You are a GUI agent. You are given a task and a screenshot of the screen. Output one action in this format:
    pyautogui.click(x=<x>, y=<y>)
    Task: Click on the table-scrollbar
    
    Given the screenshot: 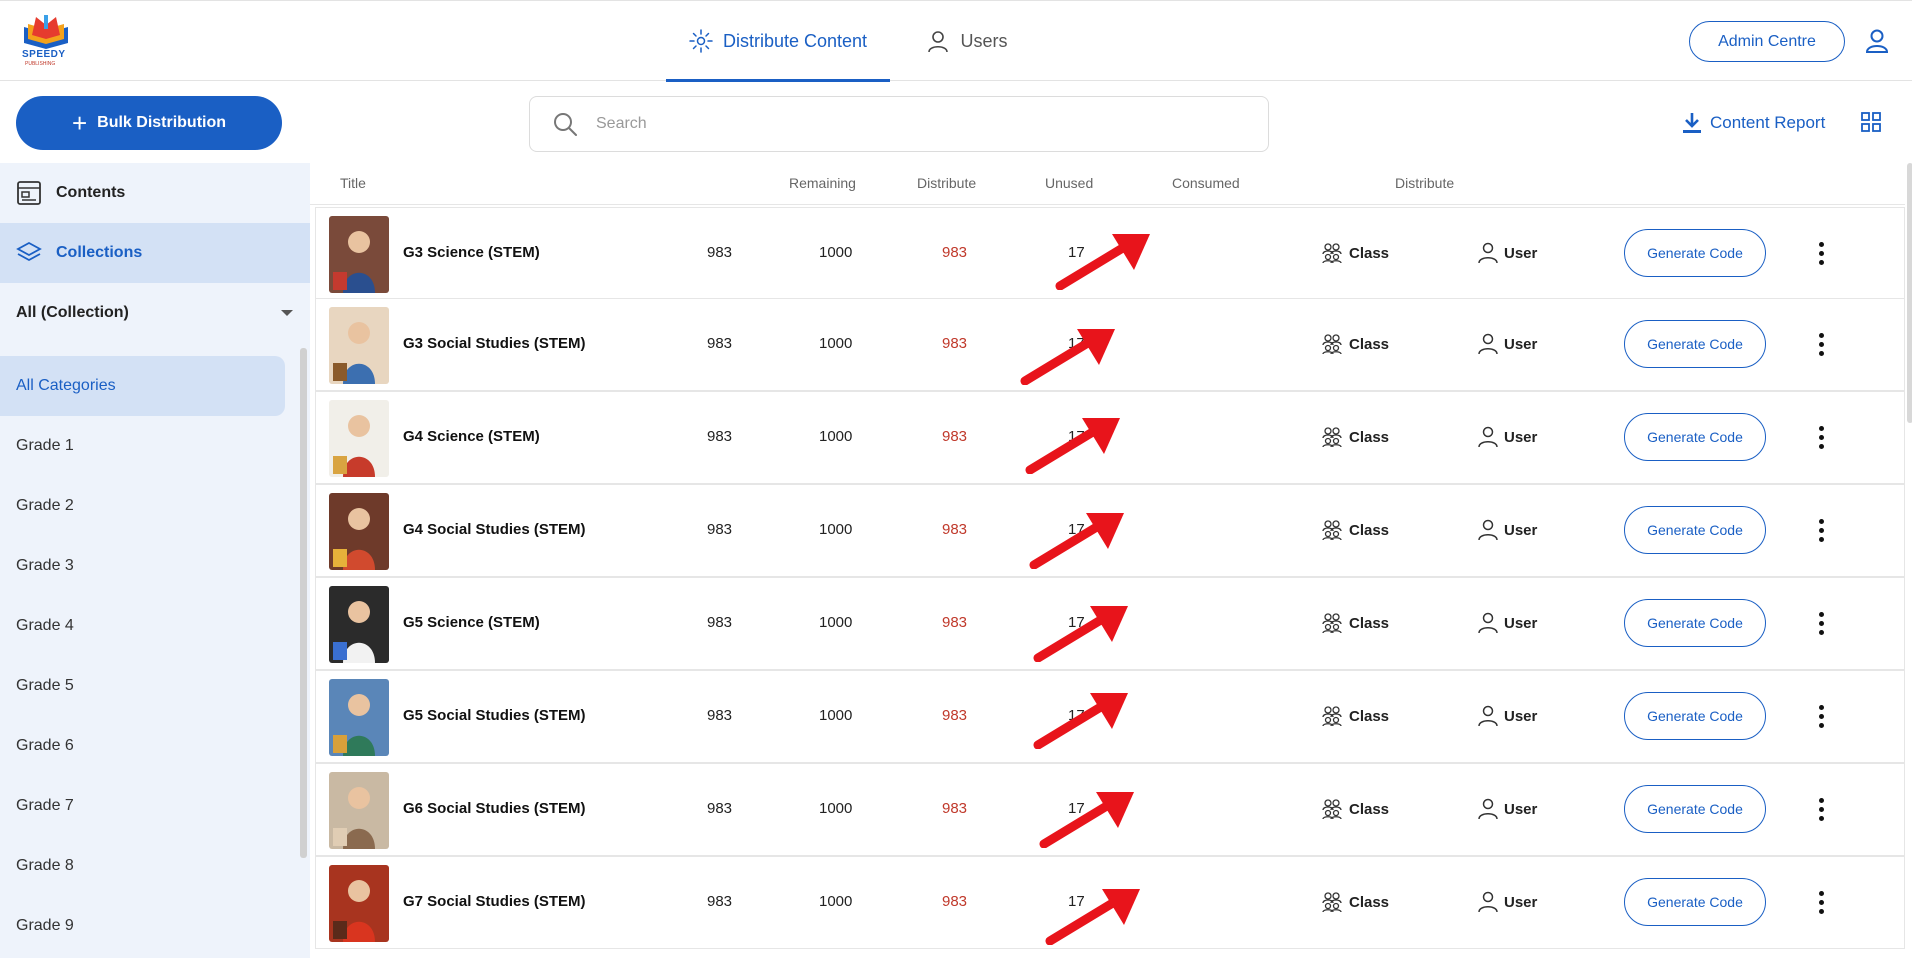 What is the action you would take?
    pyautogui.click(x=1909, y=293)
    